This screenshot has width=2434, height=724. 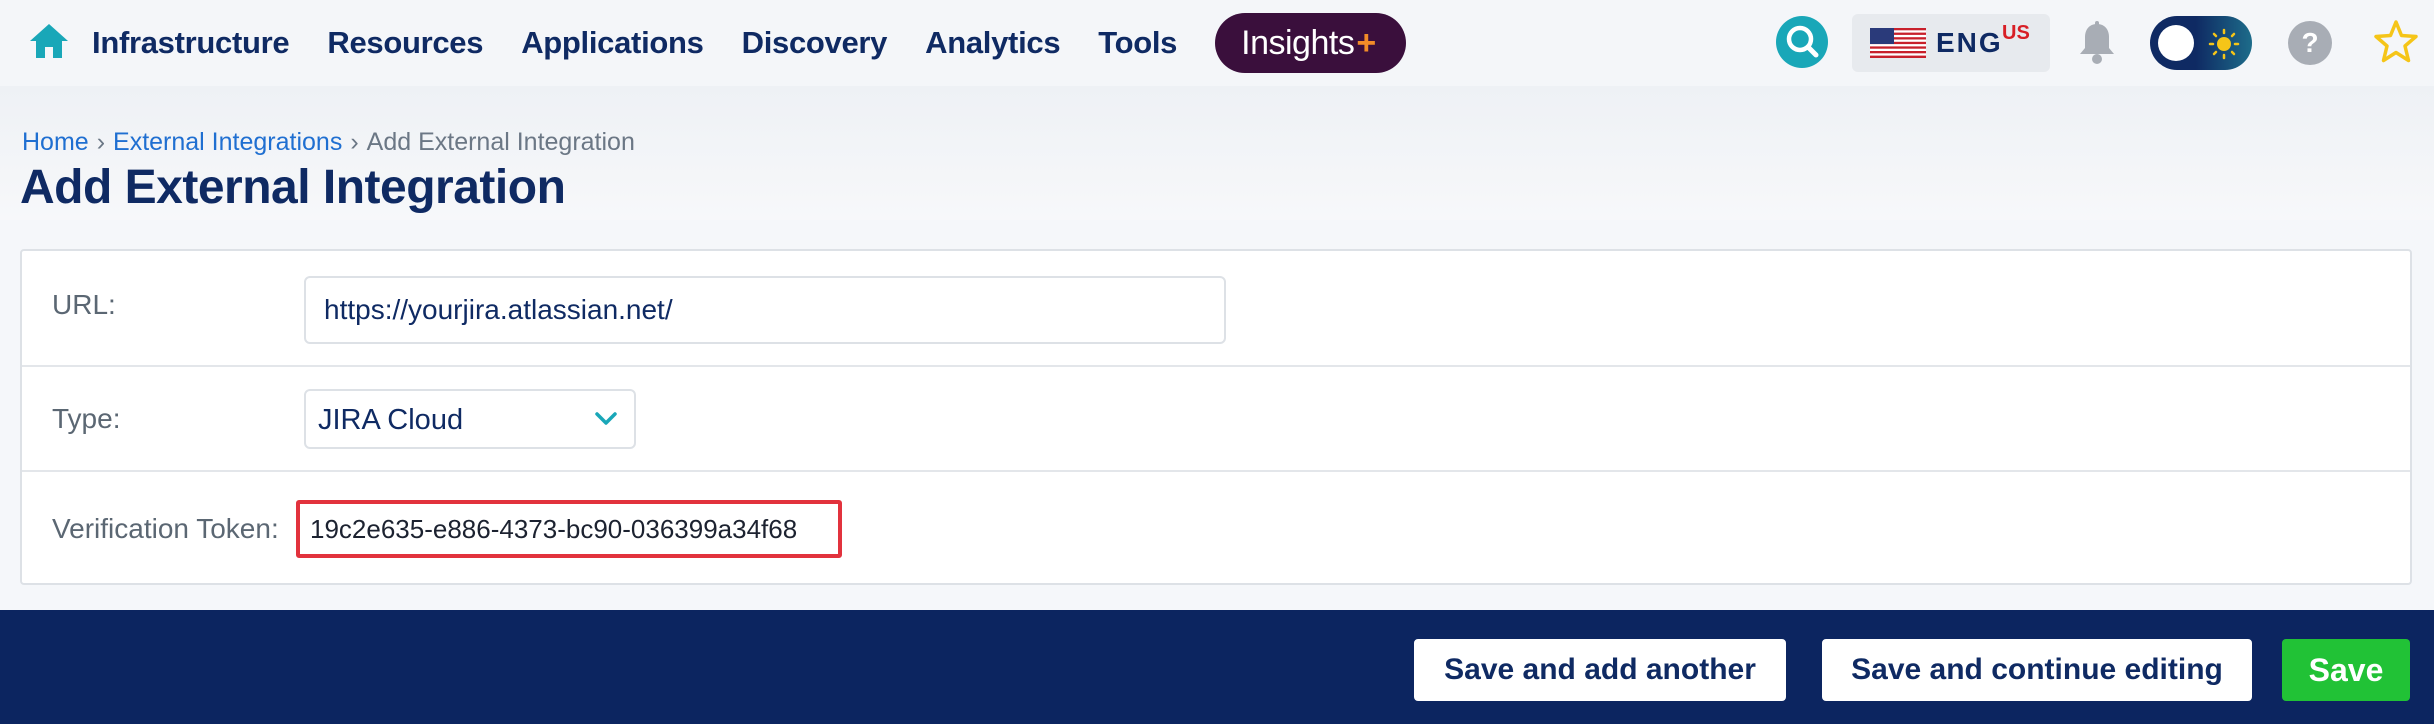 I want to click on insights-plus-mark: +, so click(x=1366, y=42).